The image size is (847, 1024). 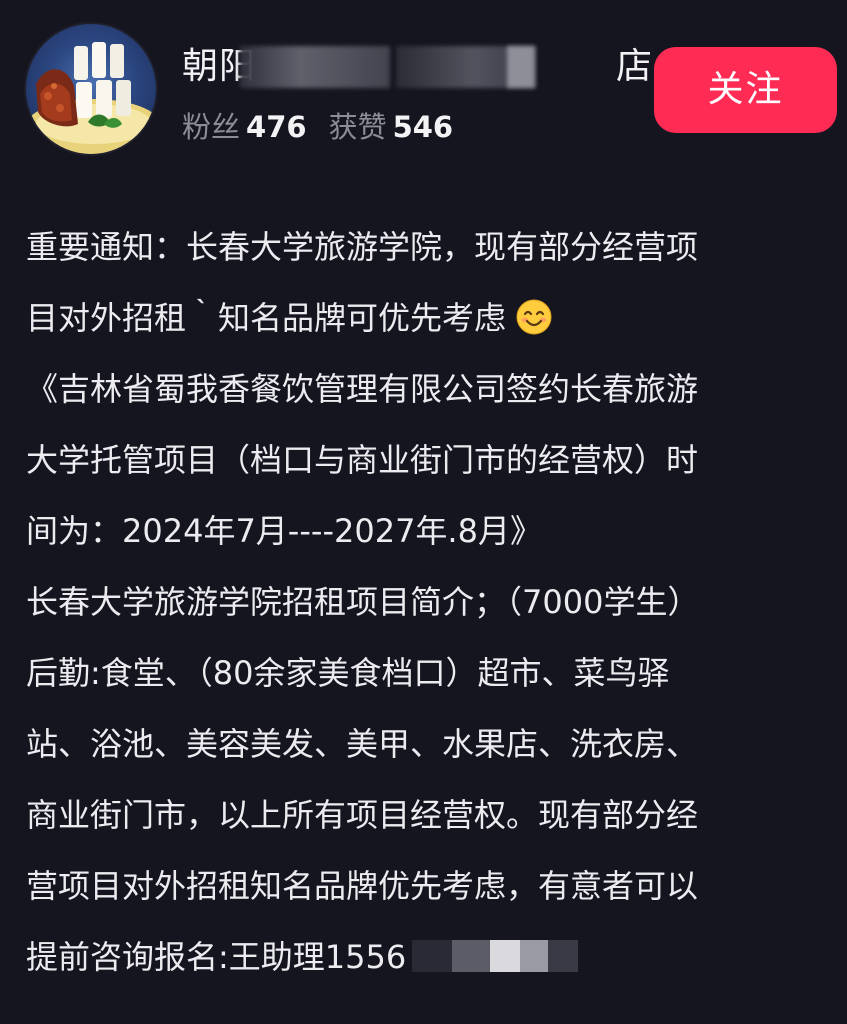 I want to click on redacted-phone, so click(x=497, y=956).